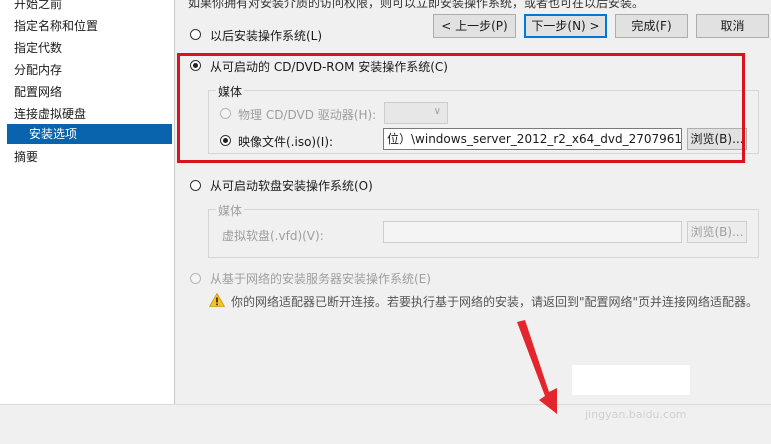 The image size is (771, 444). I want to click on watermark: jingyan.baidu.com, so click(636, 414).